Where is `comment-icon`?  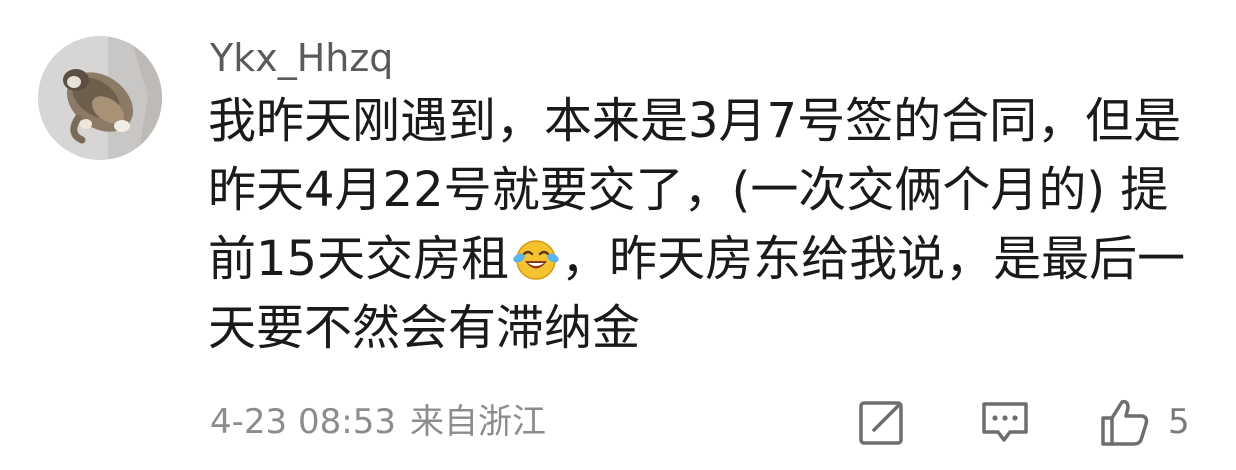 comment-icon is located at coordinates (1005, 422).